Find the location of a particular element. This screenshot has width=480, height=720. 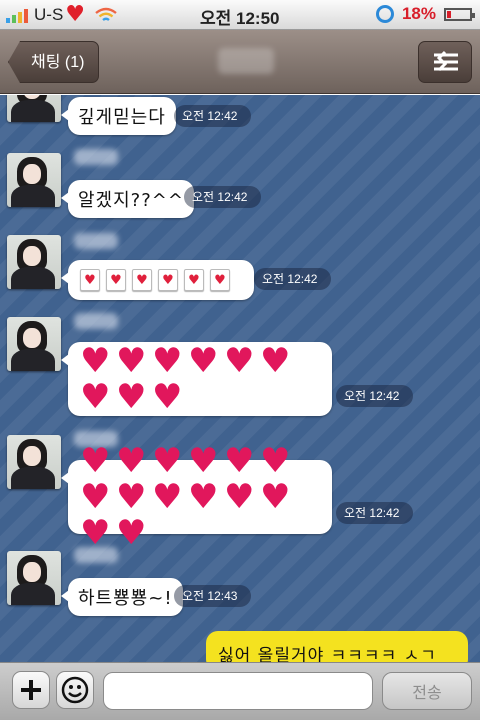

add-attachment-button is located at coordinates (31, 690).